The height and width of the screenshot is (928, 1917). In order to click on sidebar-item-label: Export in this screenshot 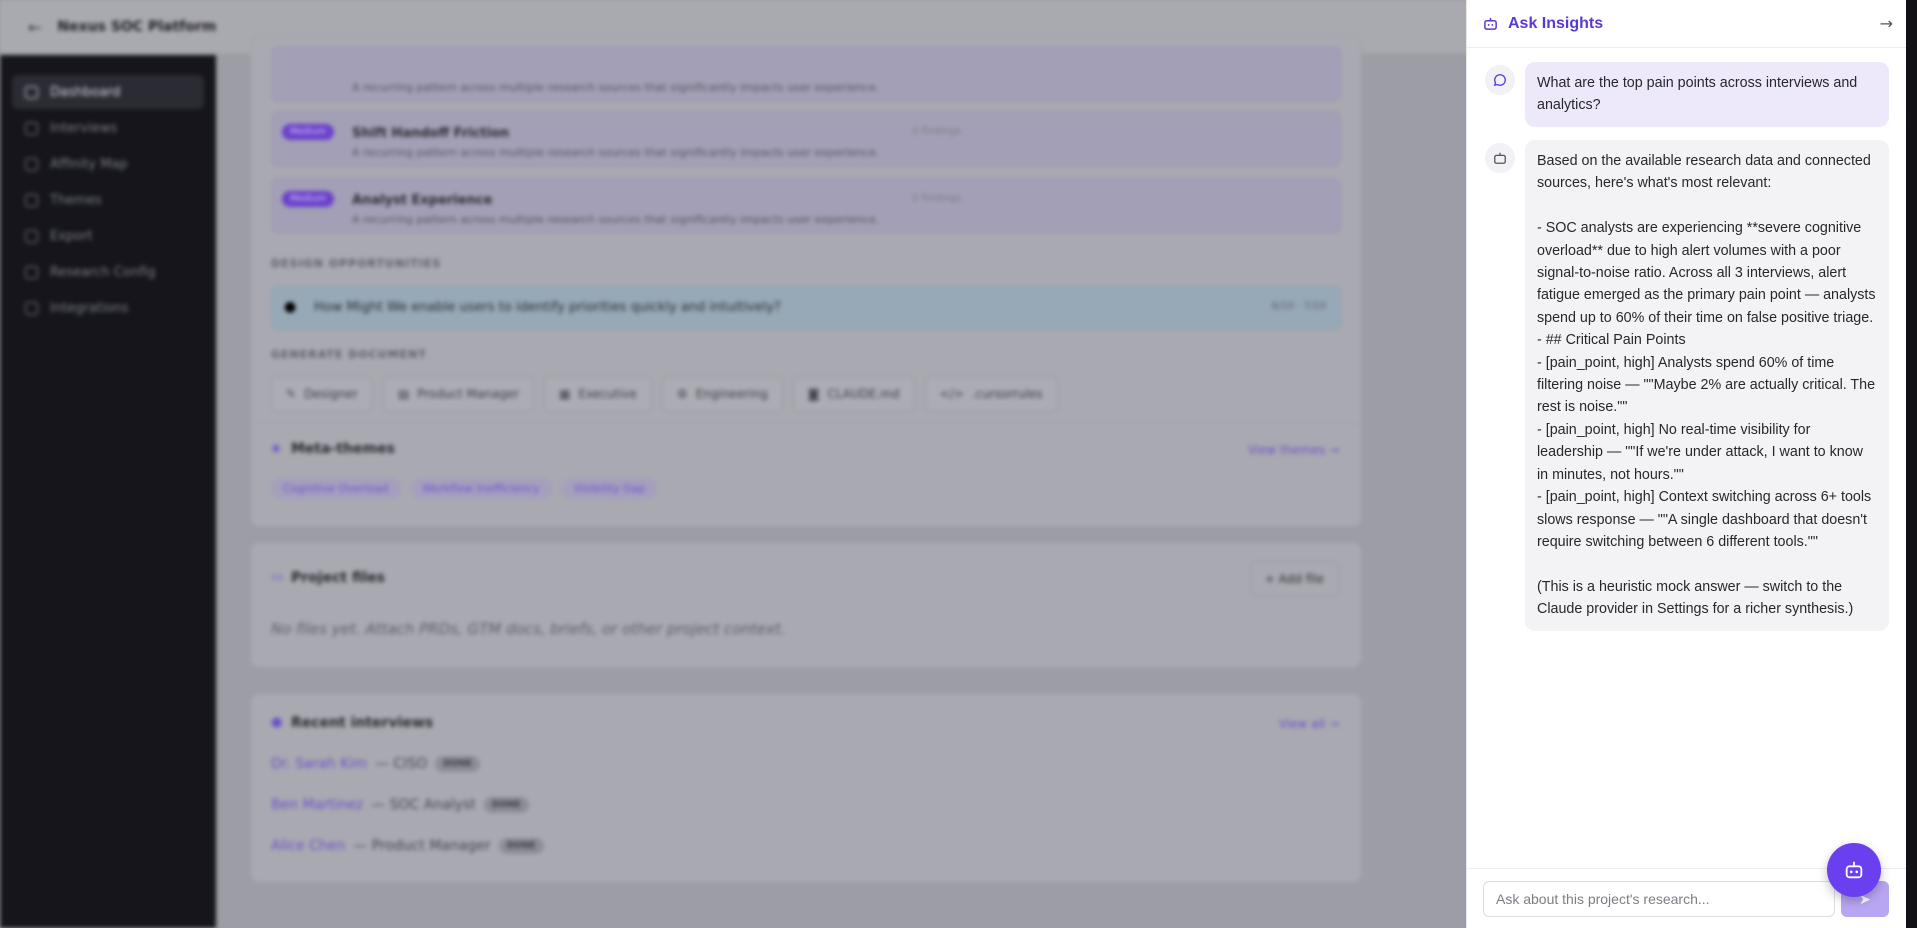, I will do `click(71, 236)`.